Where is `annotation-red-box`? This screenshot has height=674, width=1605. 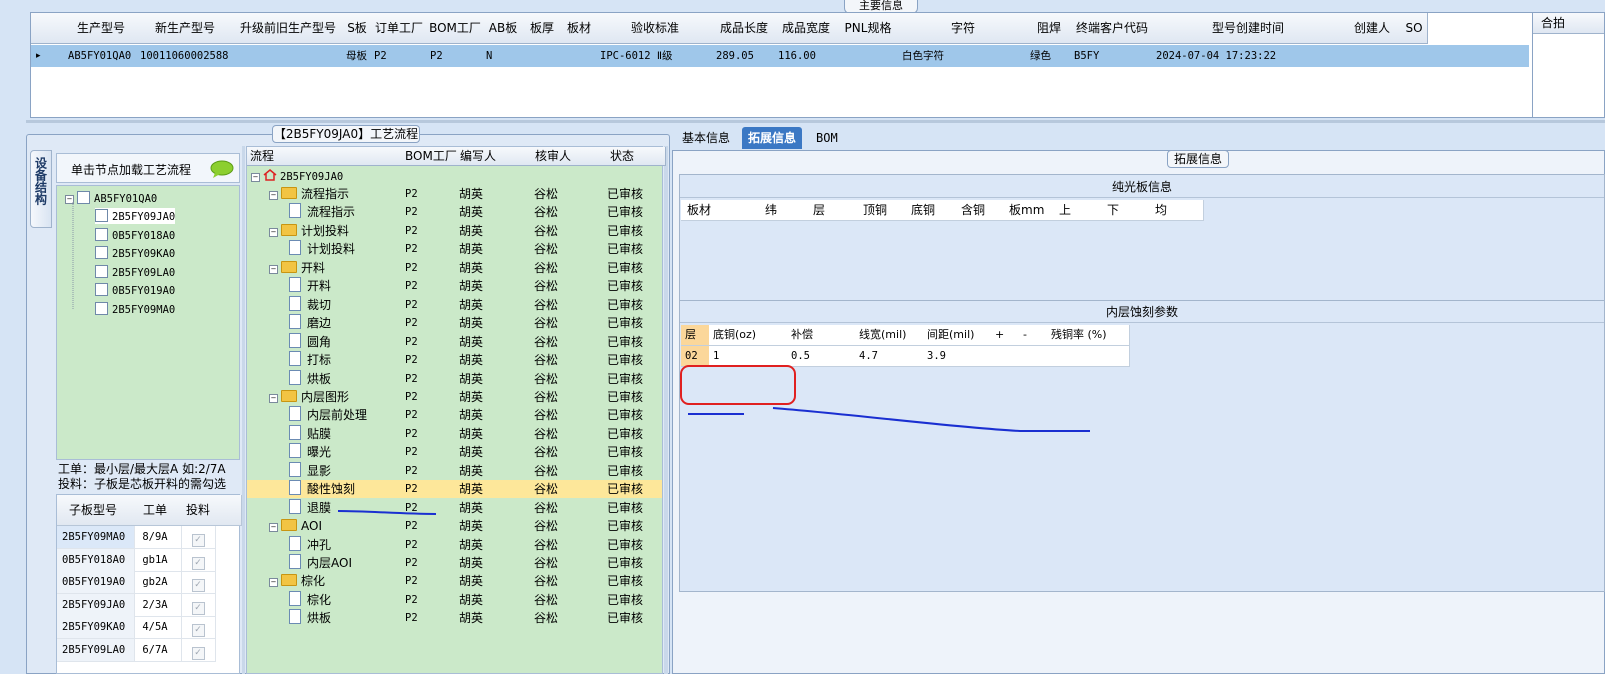
annotation-red-box is located at coordinates (738, 385).